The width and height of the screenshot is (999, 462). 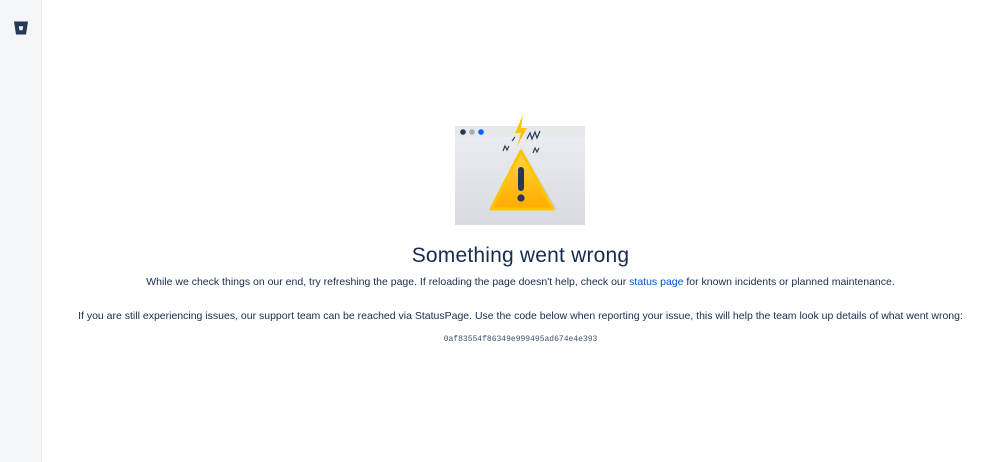 What do you see at coordinates (656, 282) in the screenshot?
I see `status-page-link: status page` at bounding box center [656, 282].